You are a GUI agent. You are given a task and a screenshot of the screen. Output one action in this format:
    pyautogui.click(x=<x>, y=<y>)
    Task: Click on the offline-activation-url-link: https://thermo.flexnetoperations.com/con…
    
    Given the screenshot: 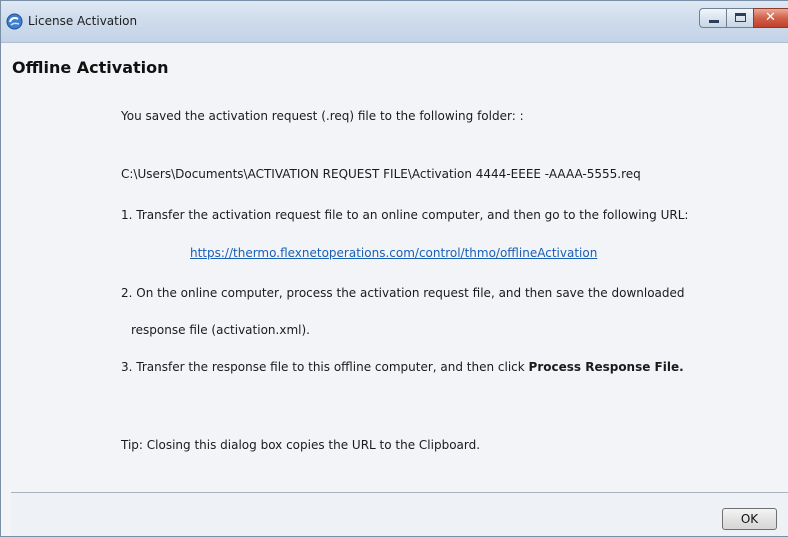 What is the action you would take?
    pyautogui.click(x=393, y=253)
    